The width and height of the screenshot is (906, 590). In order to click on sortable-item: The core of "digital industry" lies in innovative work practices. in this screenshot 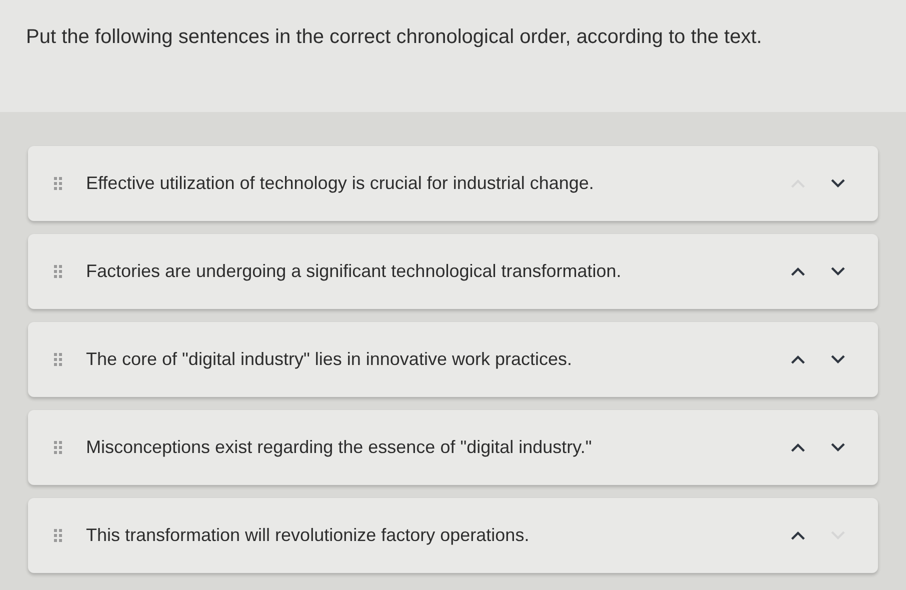, I will do `click(453, 359)`.